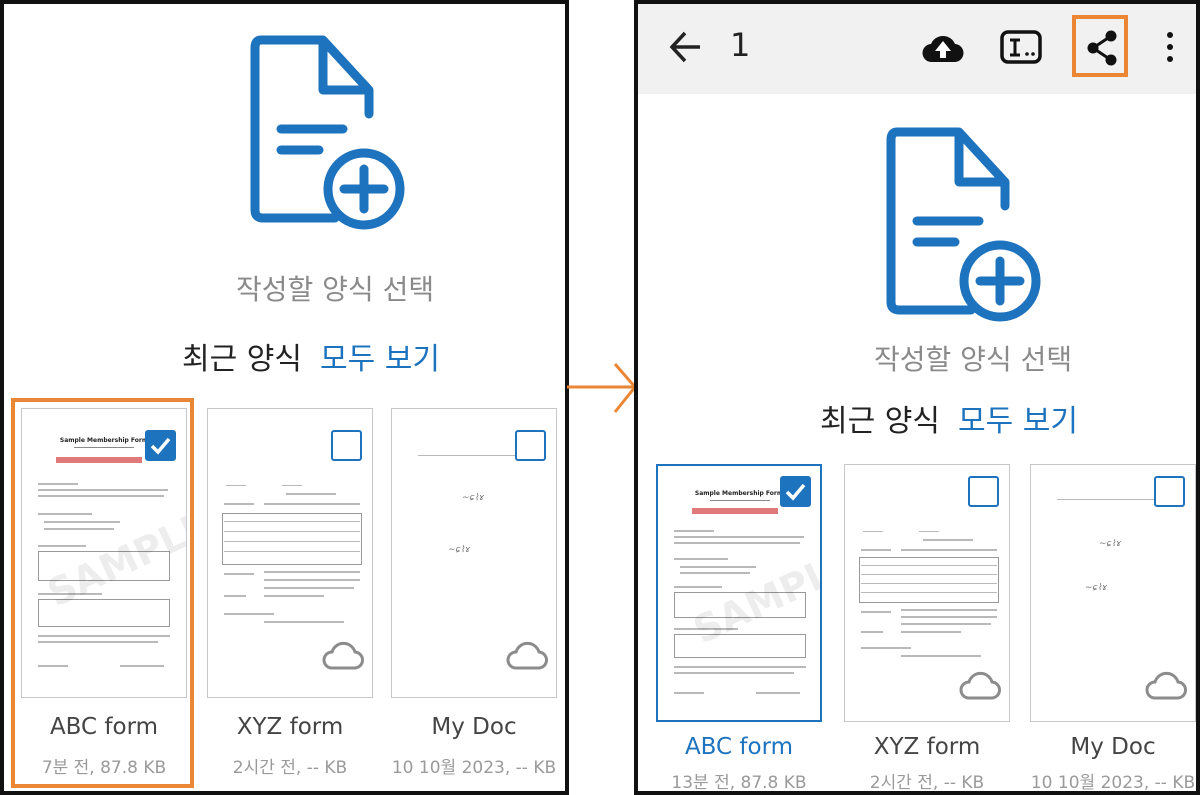 The width and height of the screenshot is (1200, 795). What do you see at coordinates (740, 45) in the screenshot?
I see `selected-count: 1` at bounding box center [740, 45].